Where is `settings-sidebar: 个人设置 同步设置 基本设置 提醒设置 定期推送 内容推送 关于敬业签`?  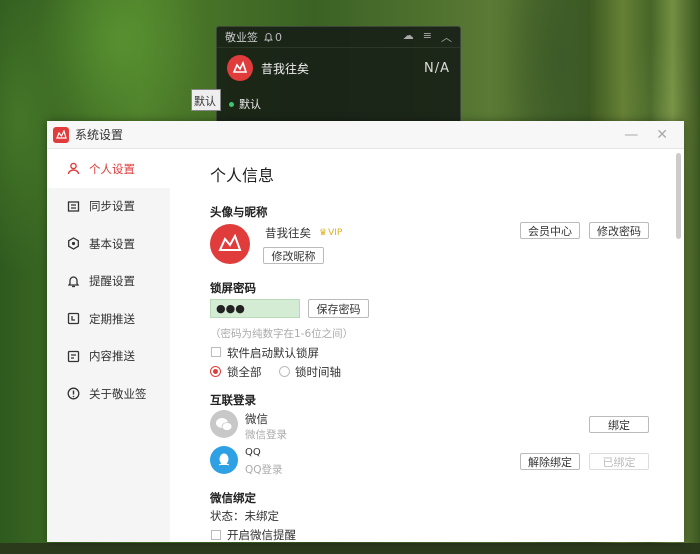
settings-sidebar: 个人设置 同步设置 基本设置 提醒设置 定期推送 内容推送 关于敬业签 is located at coordinates (108, 346).